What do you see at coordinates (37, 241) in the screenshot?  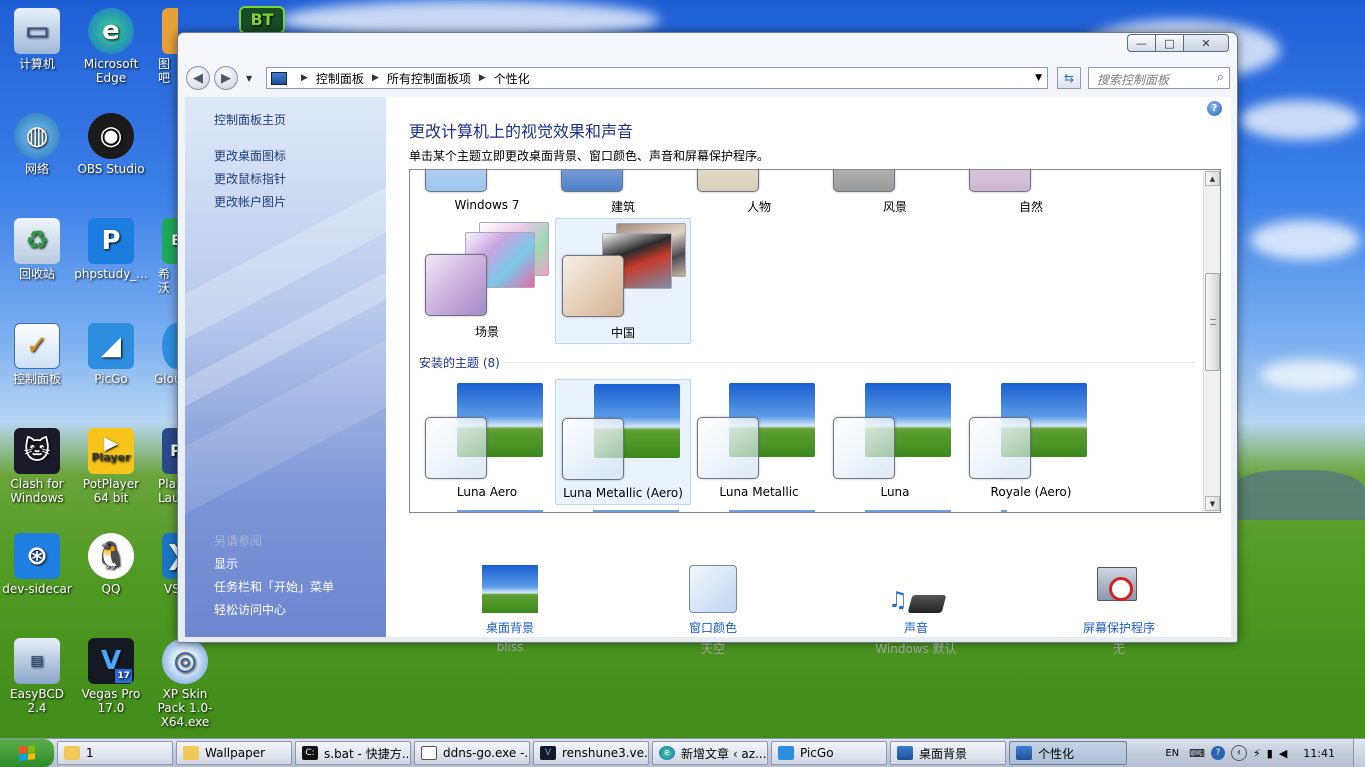 I see `recycle-bin-icon: ♻` at bounding box center [37, 241].